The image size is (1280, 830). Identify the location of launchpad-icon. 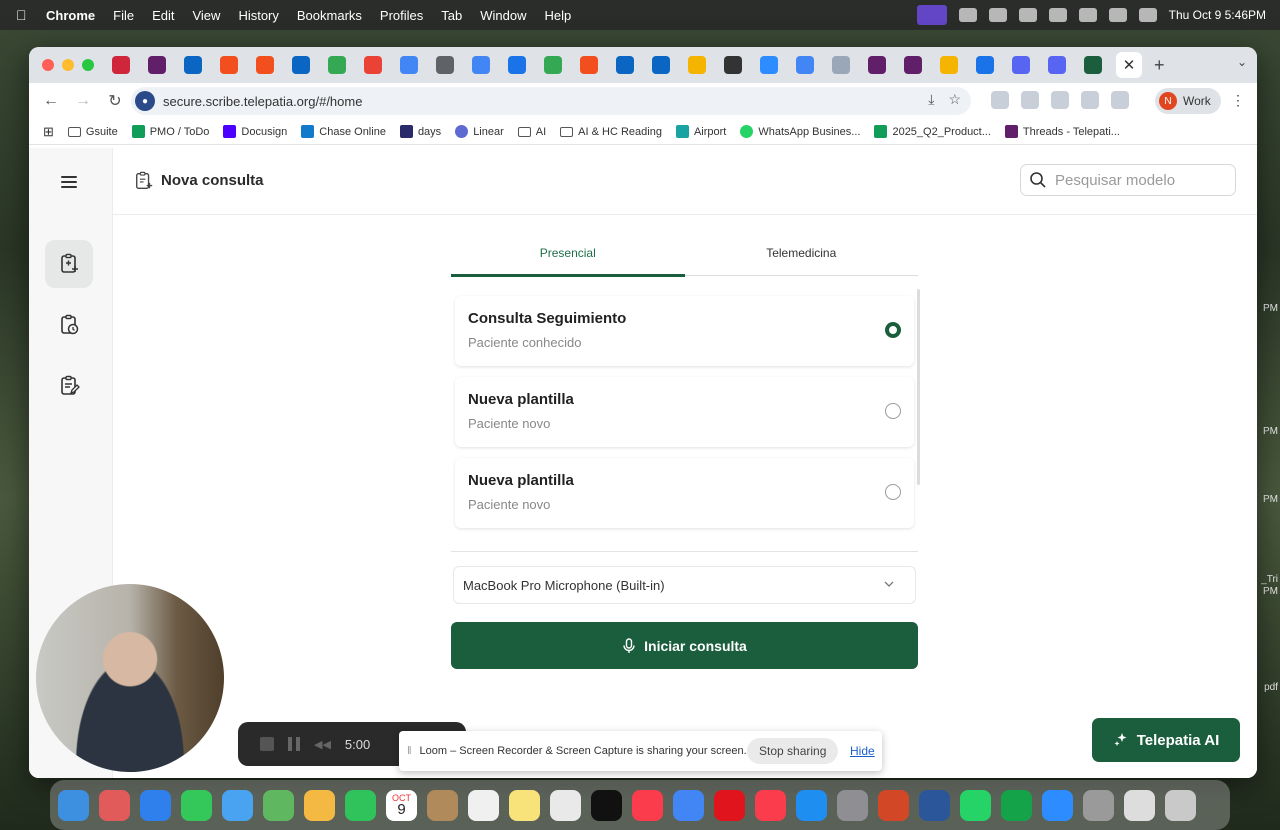
(114, 805).